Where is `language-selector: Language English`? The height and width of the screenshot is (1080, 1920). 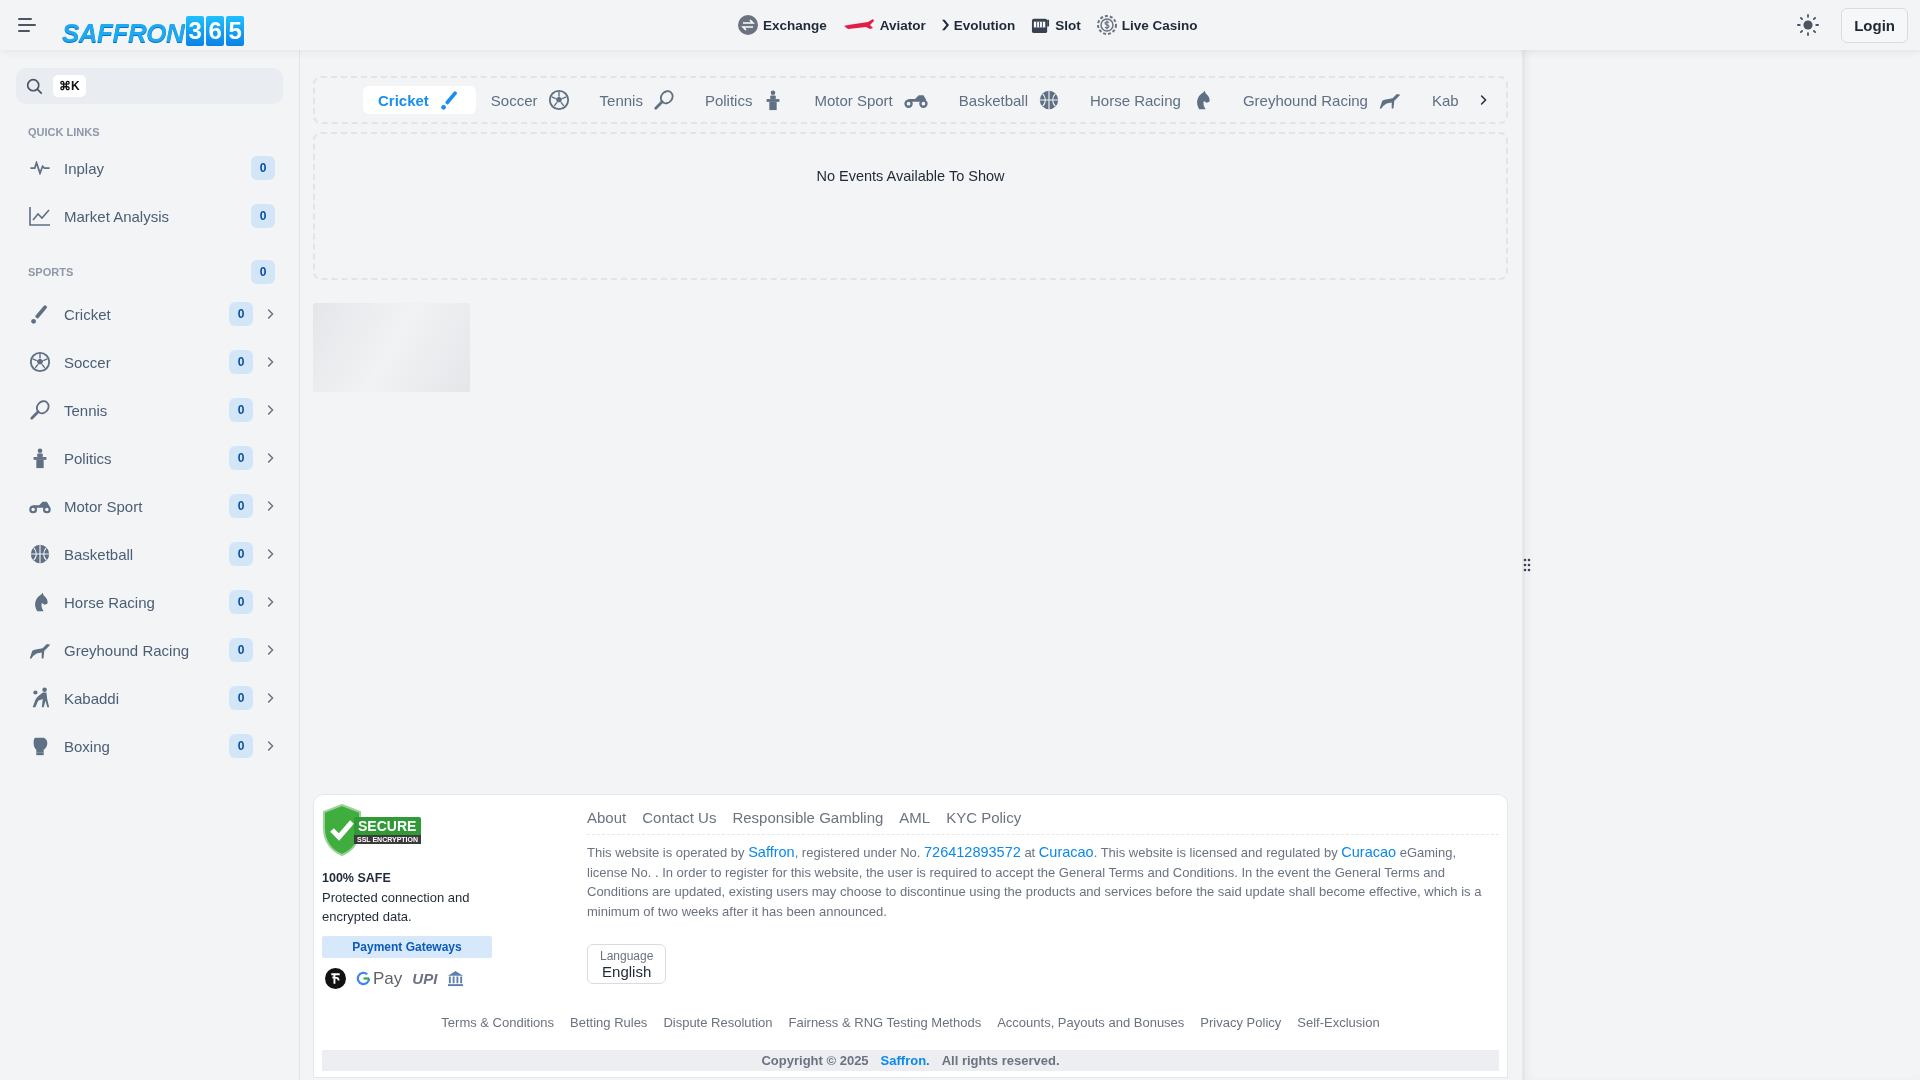
language-selector: Language English is located at coordinates (627, 964).